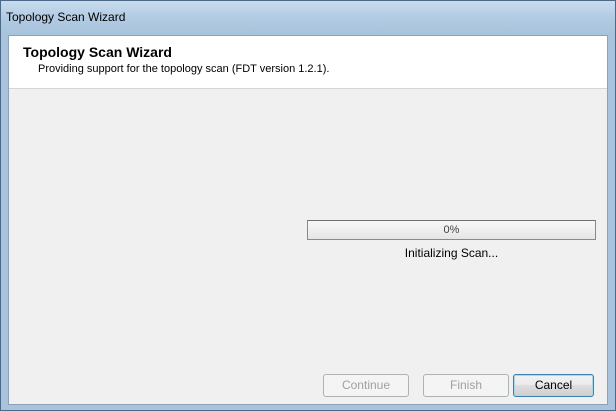 Image resolution: width=616 pixels, height=411 pixels. I want to click on window-title: Topology Scan Wizard, so click(66, 17).